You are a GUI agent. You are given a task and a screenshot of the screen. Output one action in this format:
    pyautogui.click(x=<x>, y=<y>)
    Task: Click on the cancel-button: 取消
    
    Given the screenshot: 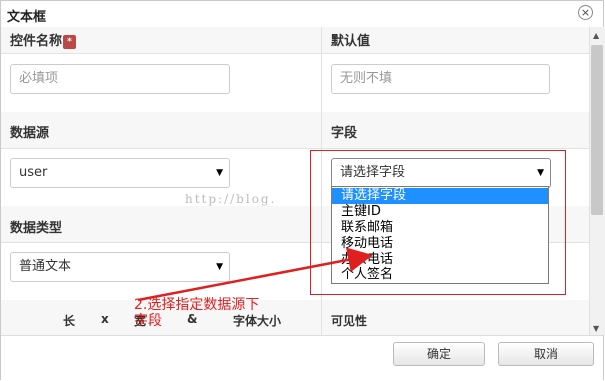 What is the action you would take?
    pyautogui.click(x=546, y=354)
    